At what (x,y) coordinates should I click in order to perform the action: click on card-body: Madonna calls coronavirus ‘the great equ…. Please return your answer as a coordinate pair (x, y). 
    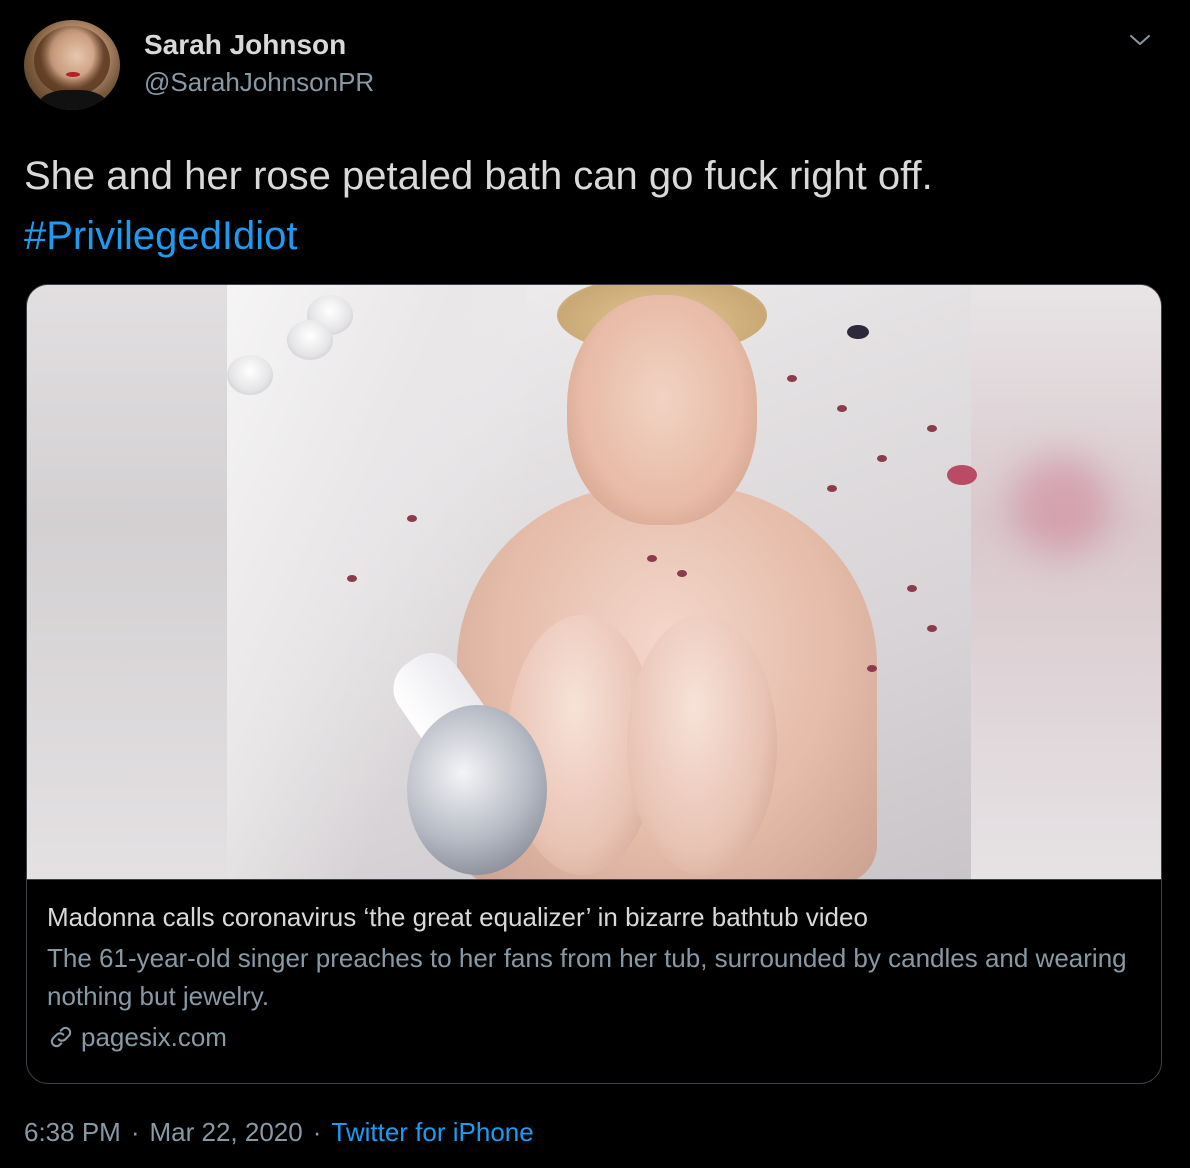
    Looking at the image, I should click on (592, 977).